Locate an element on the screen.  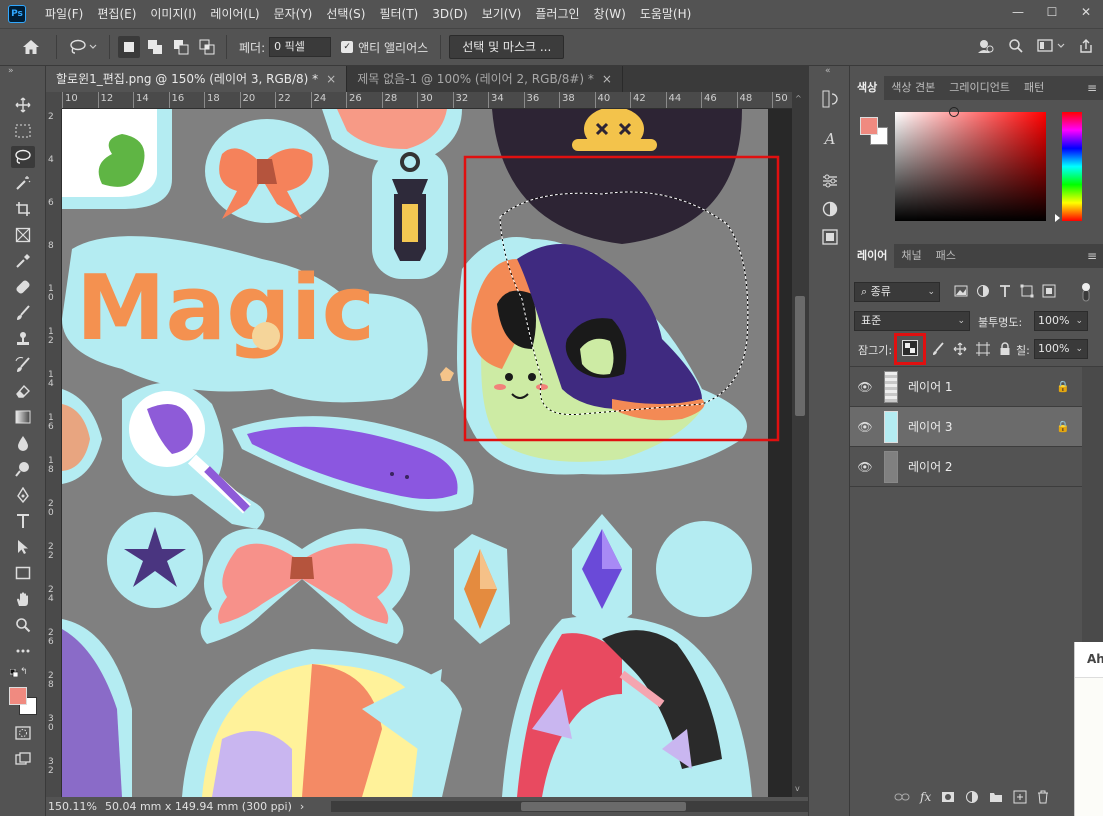
menu-window: 창(W) is located at coordinates (610, 14).